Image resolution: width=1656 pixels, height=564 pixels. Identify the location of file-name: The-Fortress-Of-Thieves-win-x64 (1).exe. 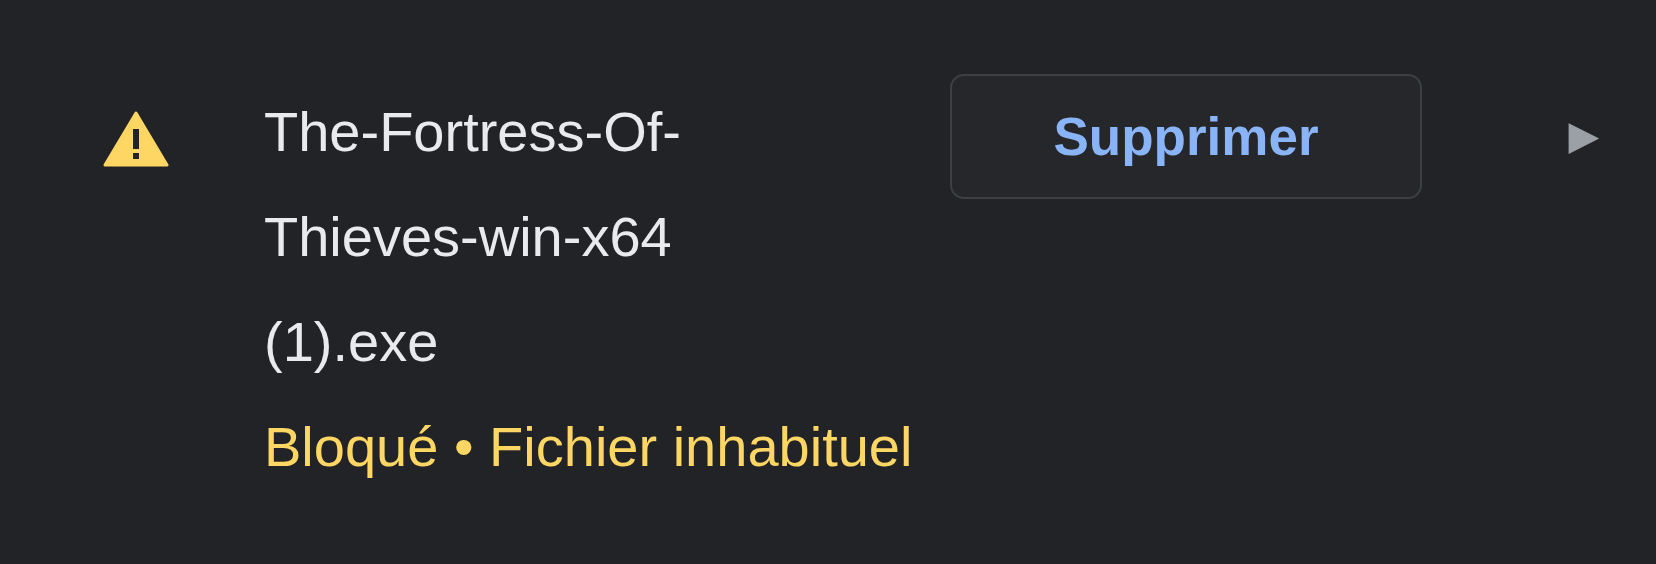
(473, 237).